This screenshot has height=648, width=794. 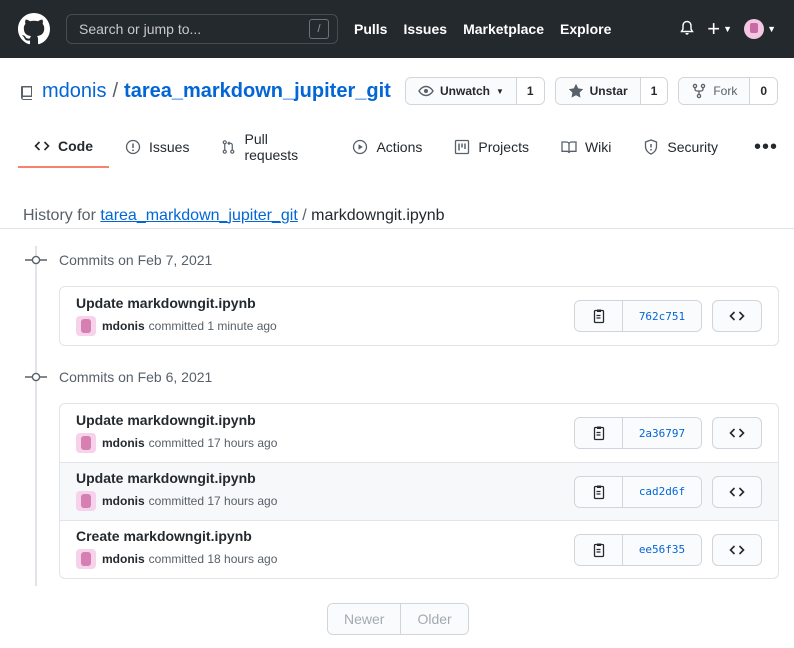 What do you see at coordinates (229, 147) in the screenshot?
I see `pull-request-icon` at bounding box center [229, 147].